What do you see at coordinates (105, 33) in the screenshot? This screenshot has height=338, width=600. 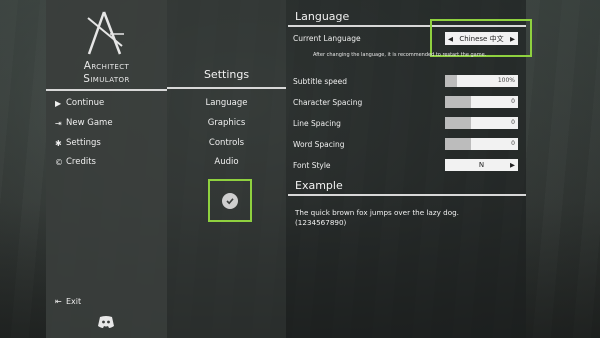 I see `logo-mark` at bounding box center [105, 33].